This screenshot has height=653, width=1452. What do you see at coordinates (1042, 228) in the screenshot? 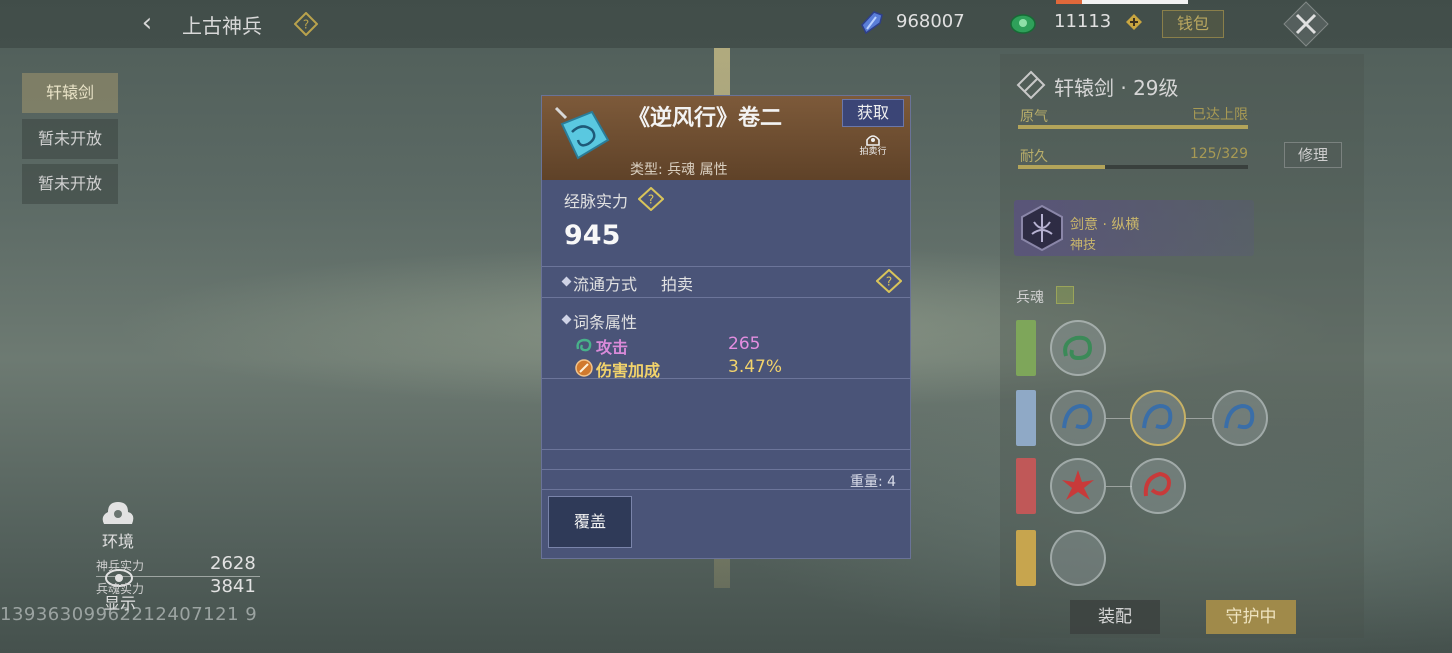
I see `skill-emblem-icon` at bounding box center [1042, 228].